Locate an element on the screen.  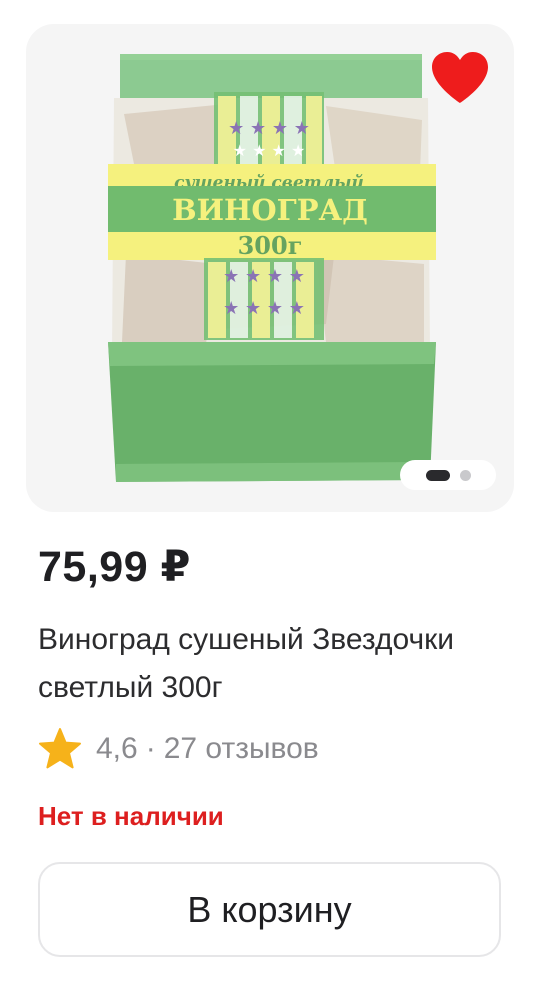
rating-row: 4,6 · 27 отзывов is located at coordinates (178, 749).